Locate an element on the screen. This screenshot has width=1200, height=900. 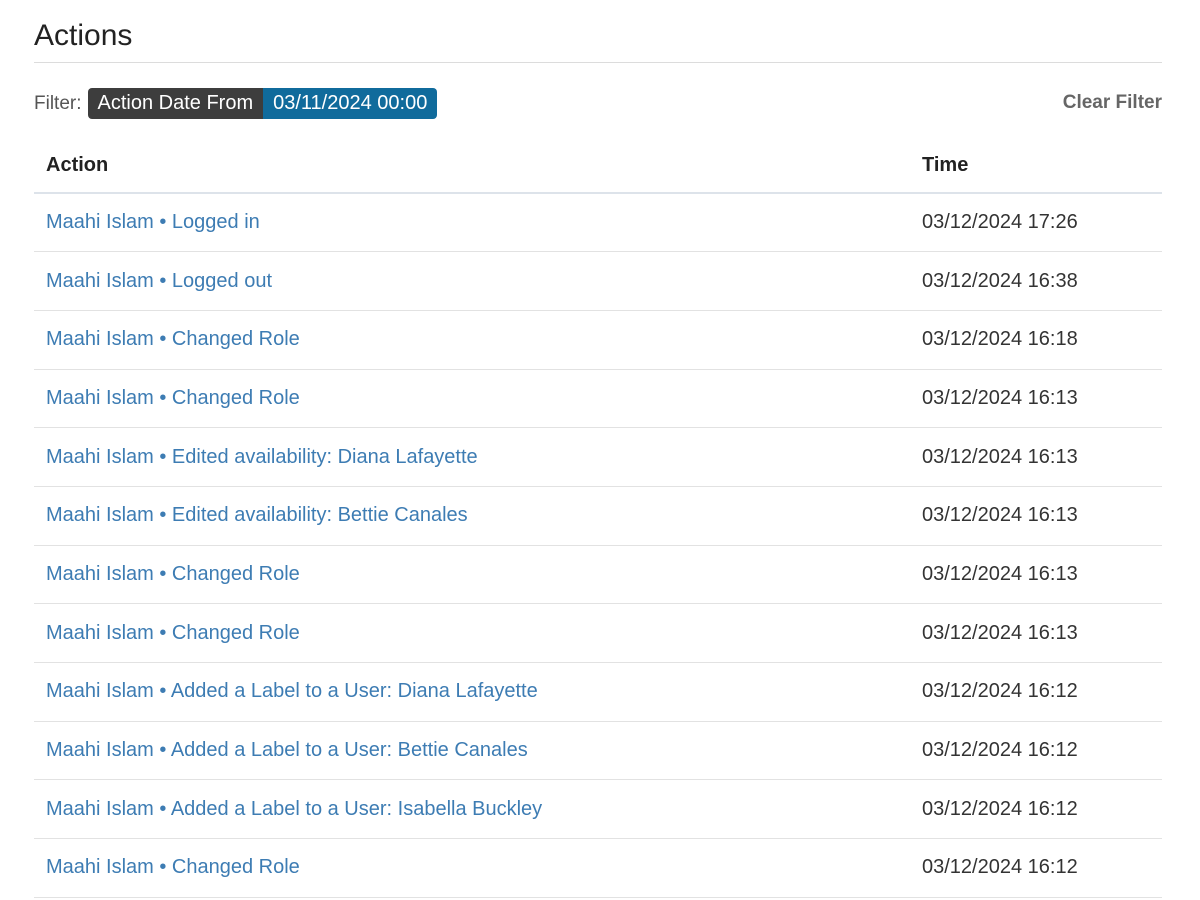
action-link: Maahi Islam • Logged in is located at coordinates (153, 222).